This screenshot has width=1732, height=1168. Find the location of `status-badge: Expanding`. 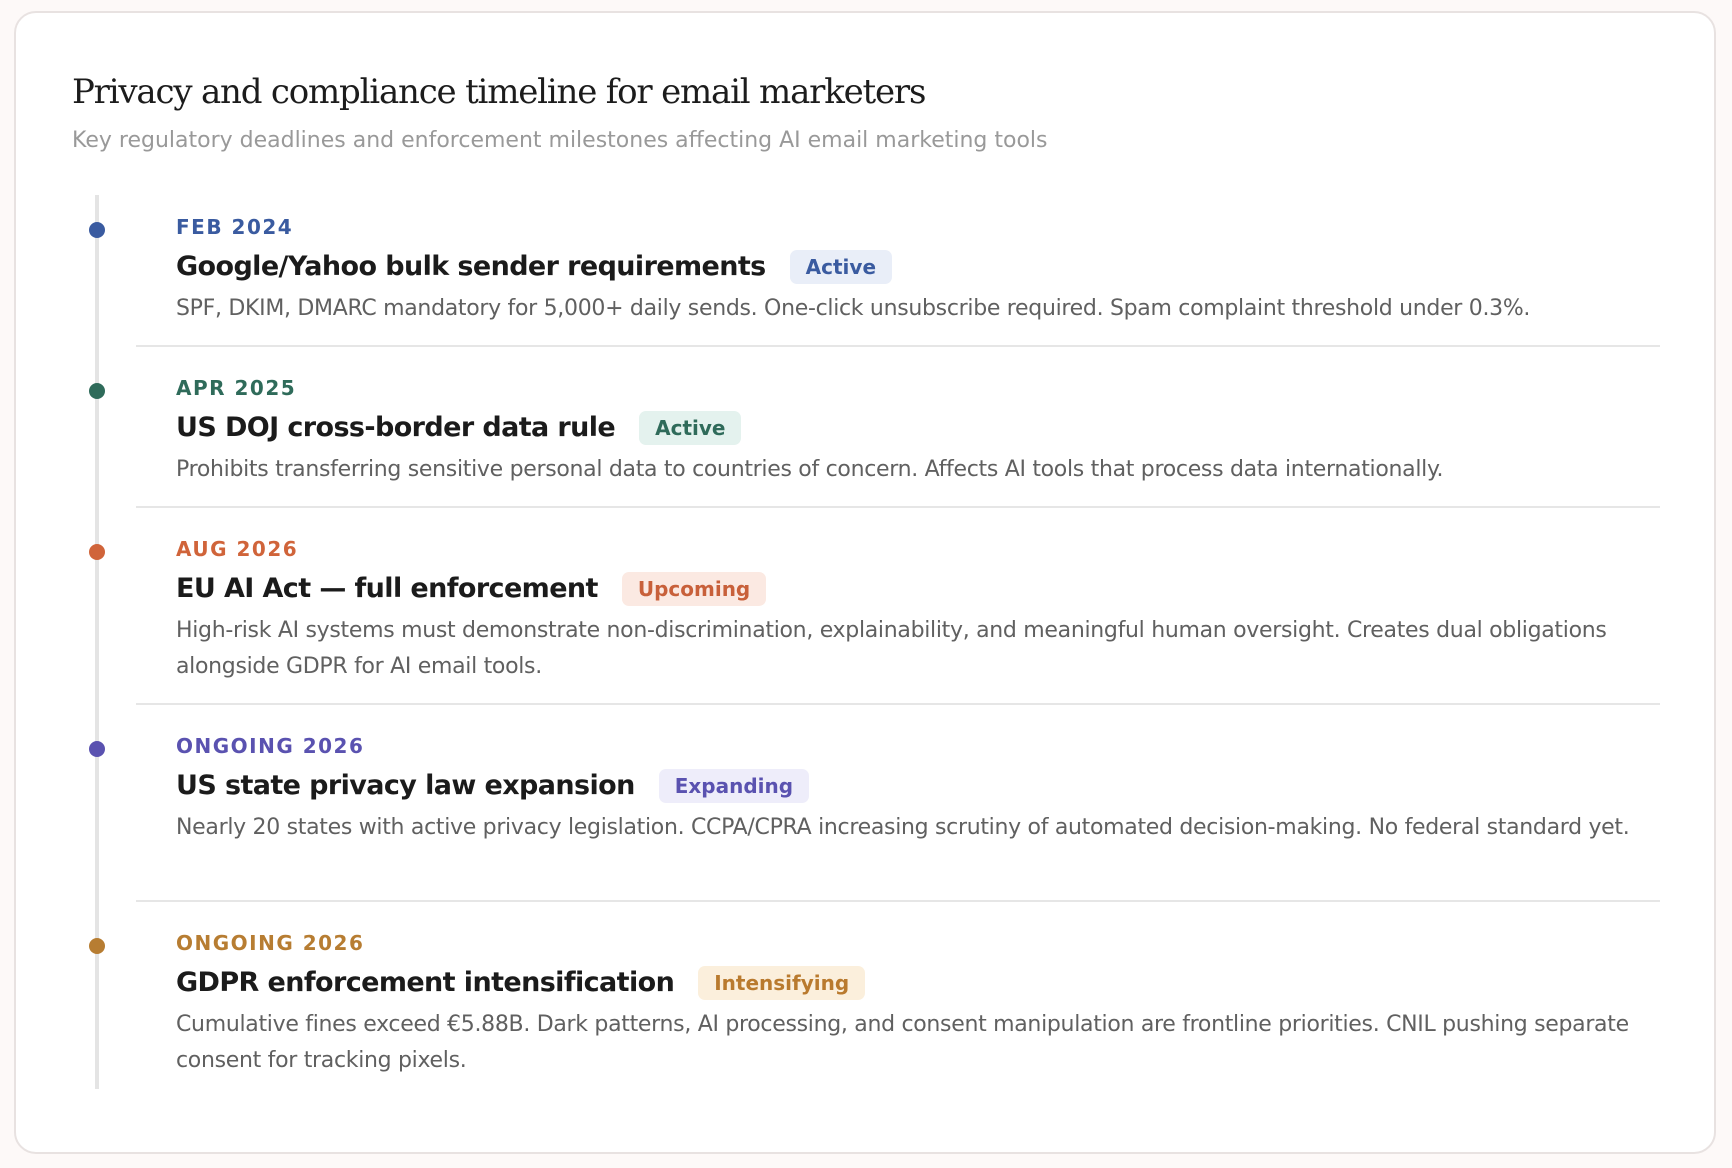

status-badge: Expanding is located at coordinates (734, 786).